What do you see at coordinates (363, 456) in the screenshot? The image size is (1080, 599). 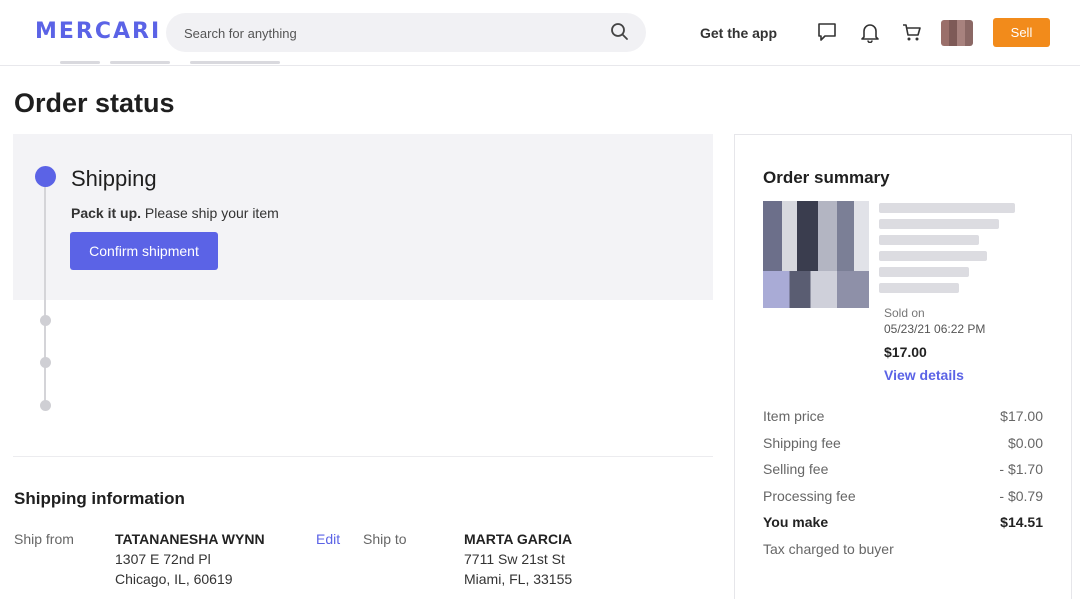 I see `section-divider` at bounding box center [363, 456].